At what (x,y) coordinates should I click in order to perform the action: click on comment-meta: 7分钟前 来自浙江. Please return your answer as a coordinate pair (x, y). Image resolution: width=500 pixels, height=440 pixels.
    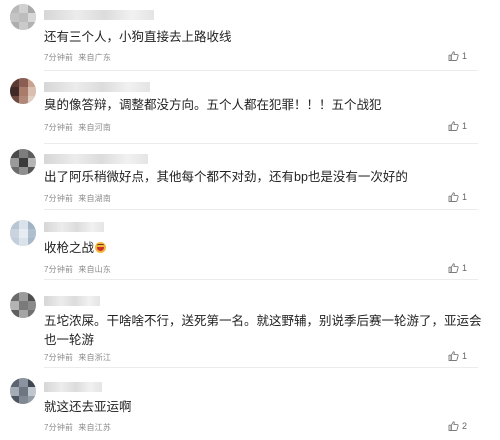
    Looking at the image, I should click on (77, 357).